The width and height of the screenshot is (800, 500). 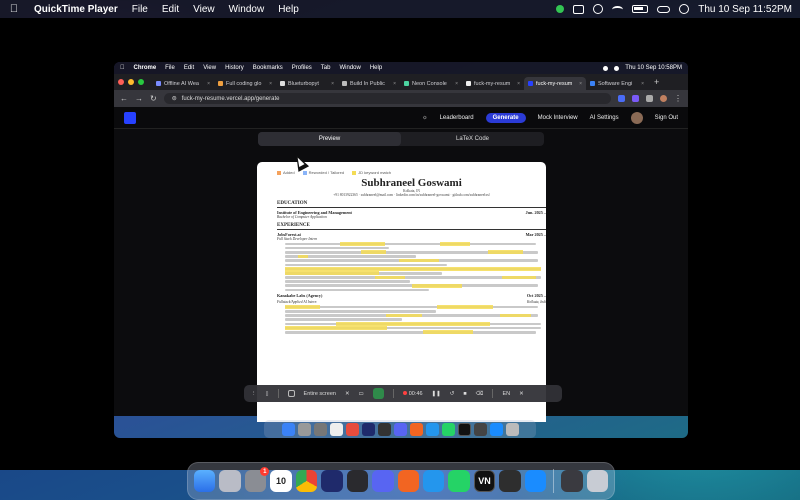 I want to click on battery-icon, so click(x=640, y=9).